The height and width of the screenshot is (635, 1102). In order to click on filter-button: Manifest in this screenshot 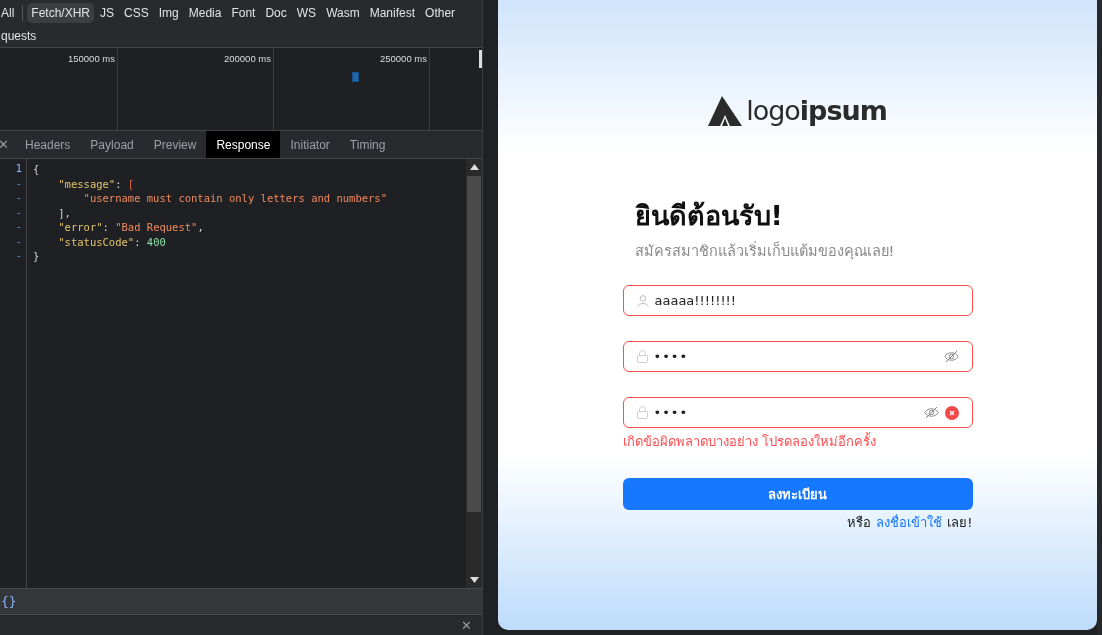, I will do `click(392, 12)`.